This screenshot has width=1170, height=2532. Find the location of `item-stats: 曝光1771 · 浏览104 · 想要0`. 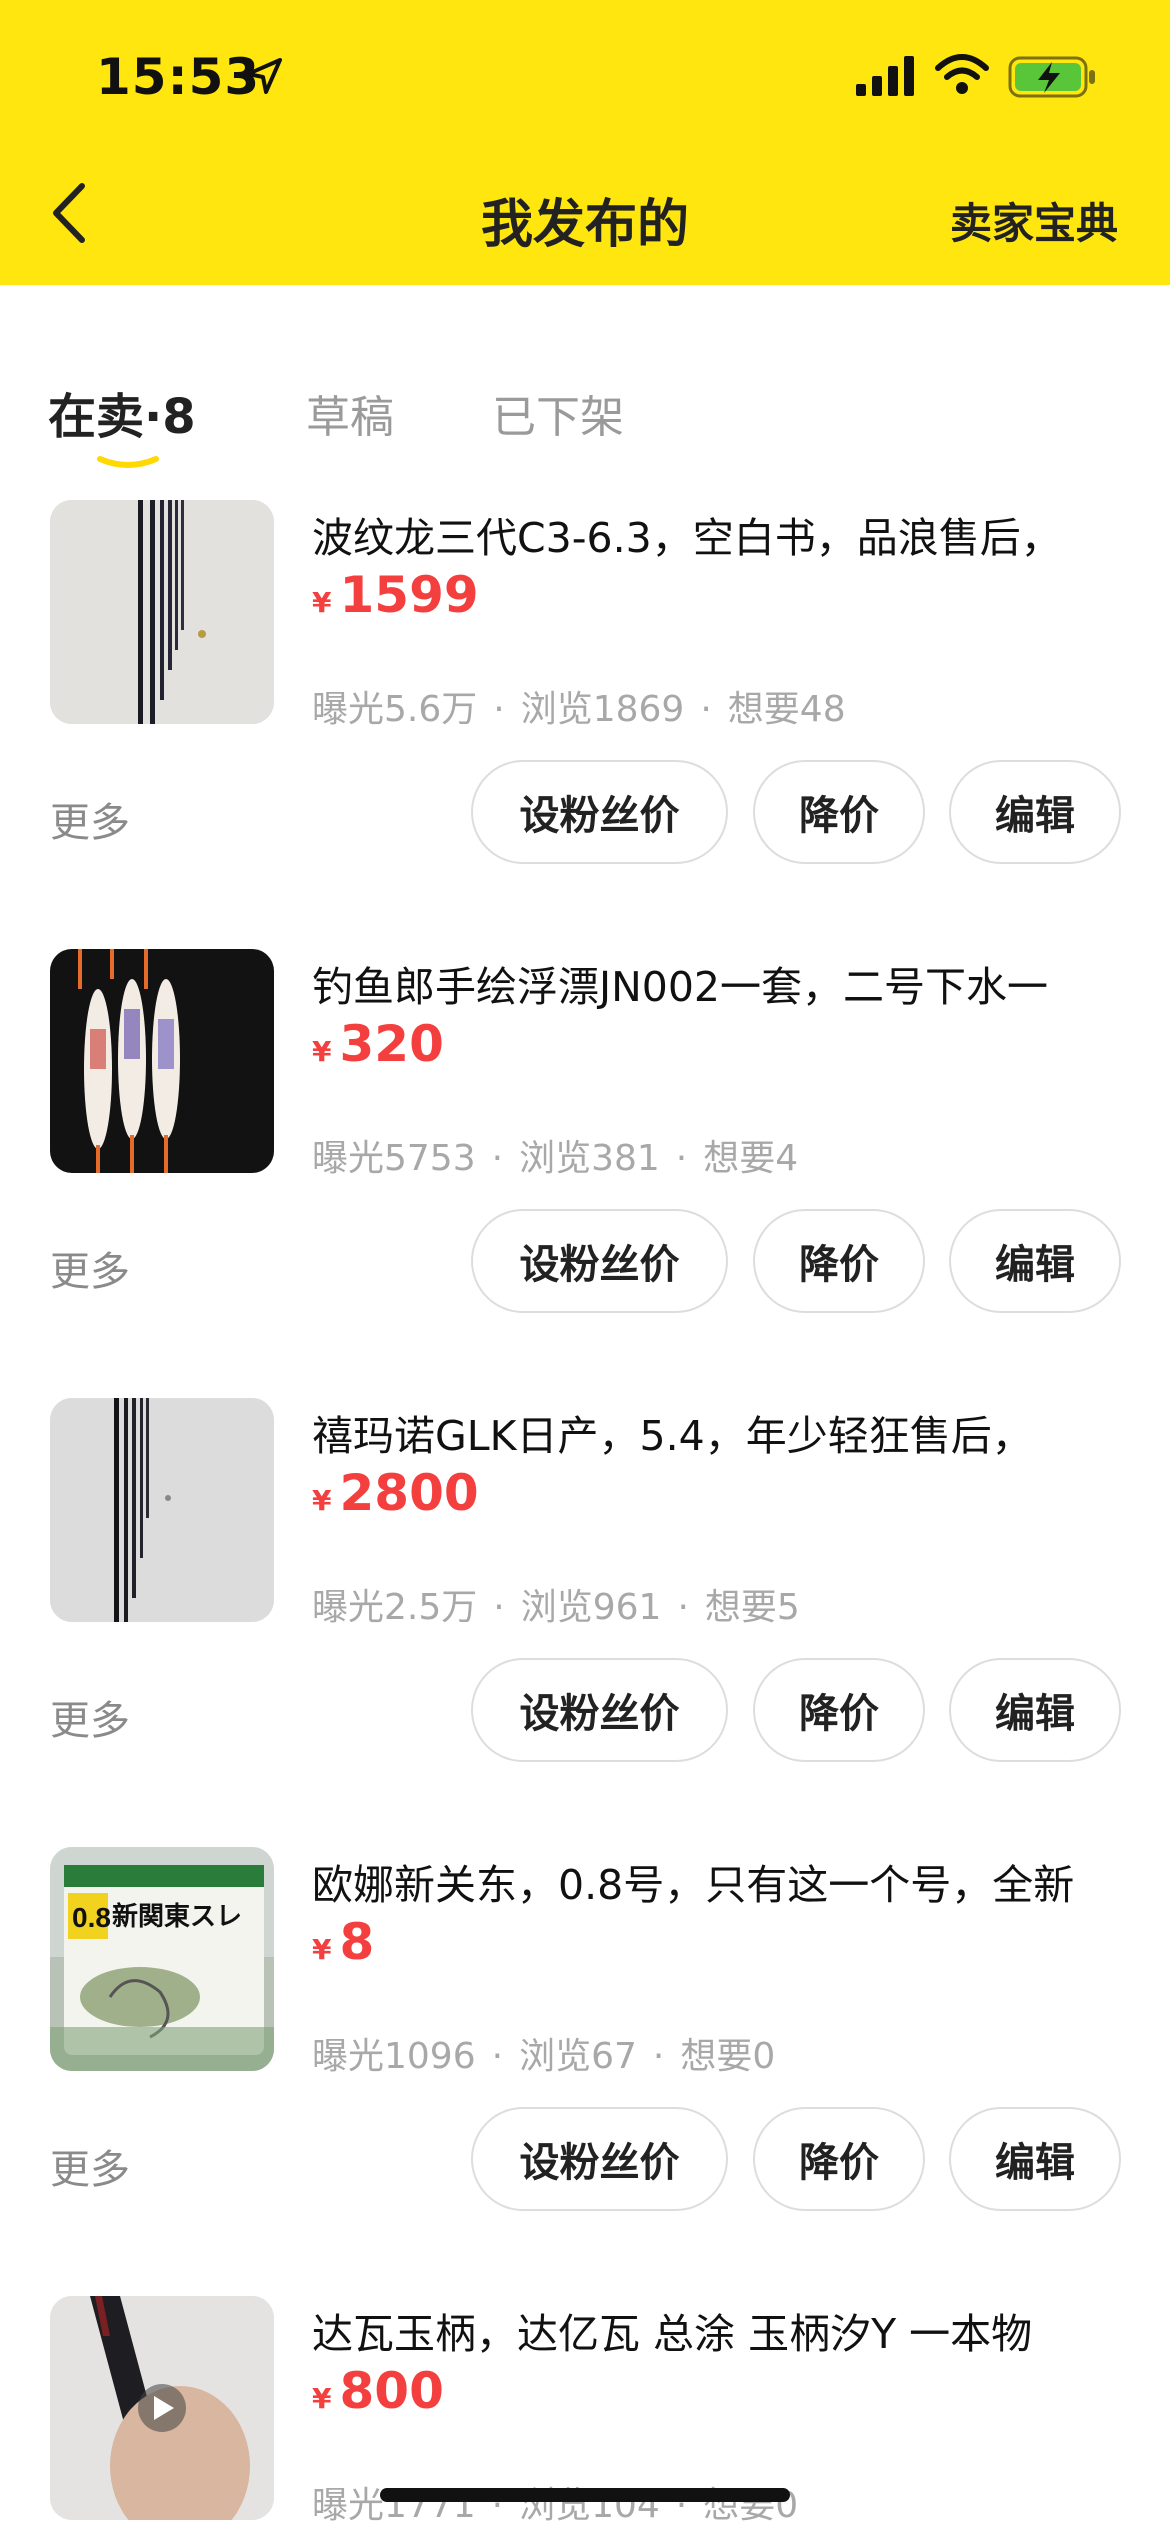

item-stats: 曝光1771 · 浏览104 · 想要0 is located at coordinates (555, 2505).